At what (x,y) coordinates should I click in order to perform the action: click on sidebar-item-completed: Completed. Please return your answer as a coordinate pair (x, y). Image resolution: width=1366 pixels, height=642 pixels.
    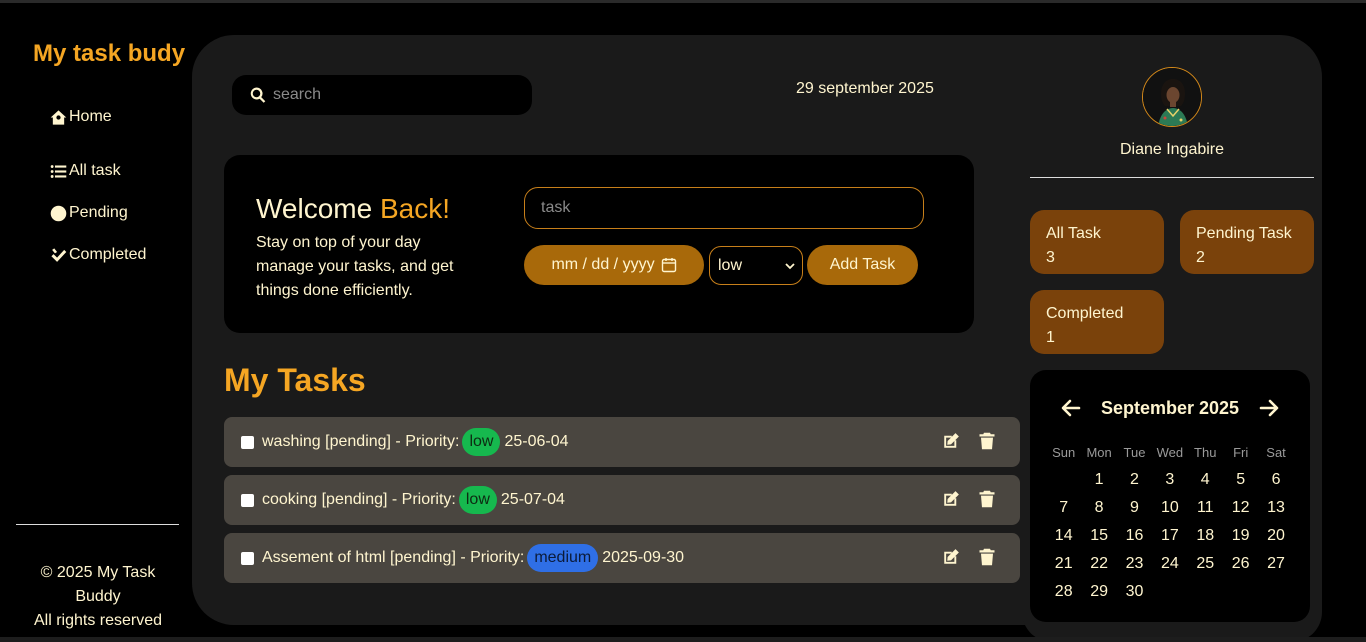
    Looking at the image, I should click on (98, 255).